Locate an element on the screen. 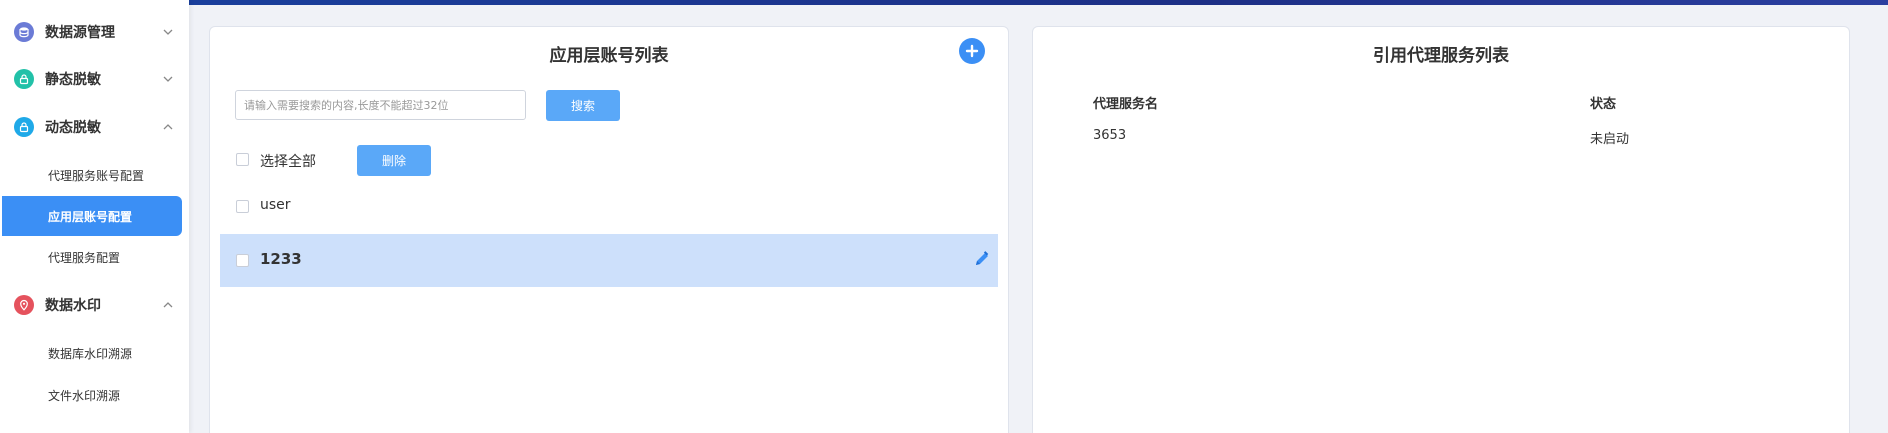 Image resolution: width=1888 pixels, height=433 pixels. sidebar-item-file-watermark-trace: 文件水印溯源 is located at coordinates (94, 395).